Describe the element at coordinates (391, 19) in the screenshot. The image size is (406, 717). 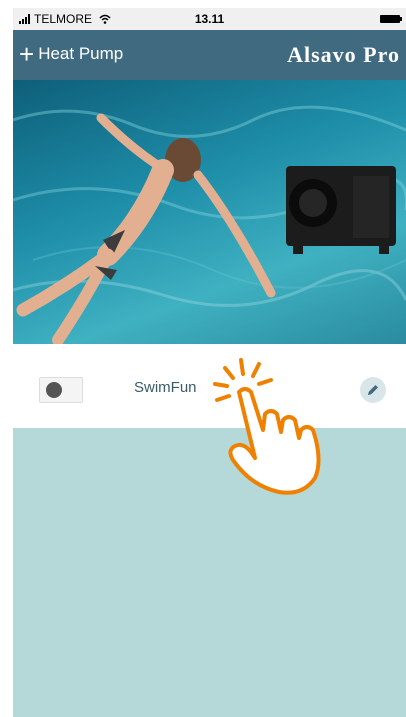
I see `battery-icon` at that location.